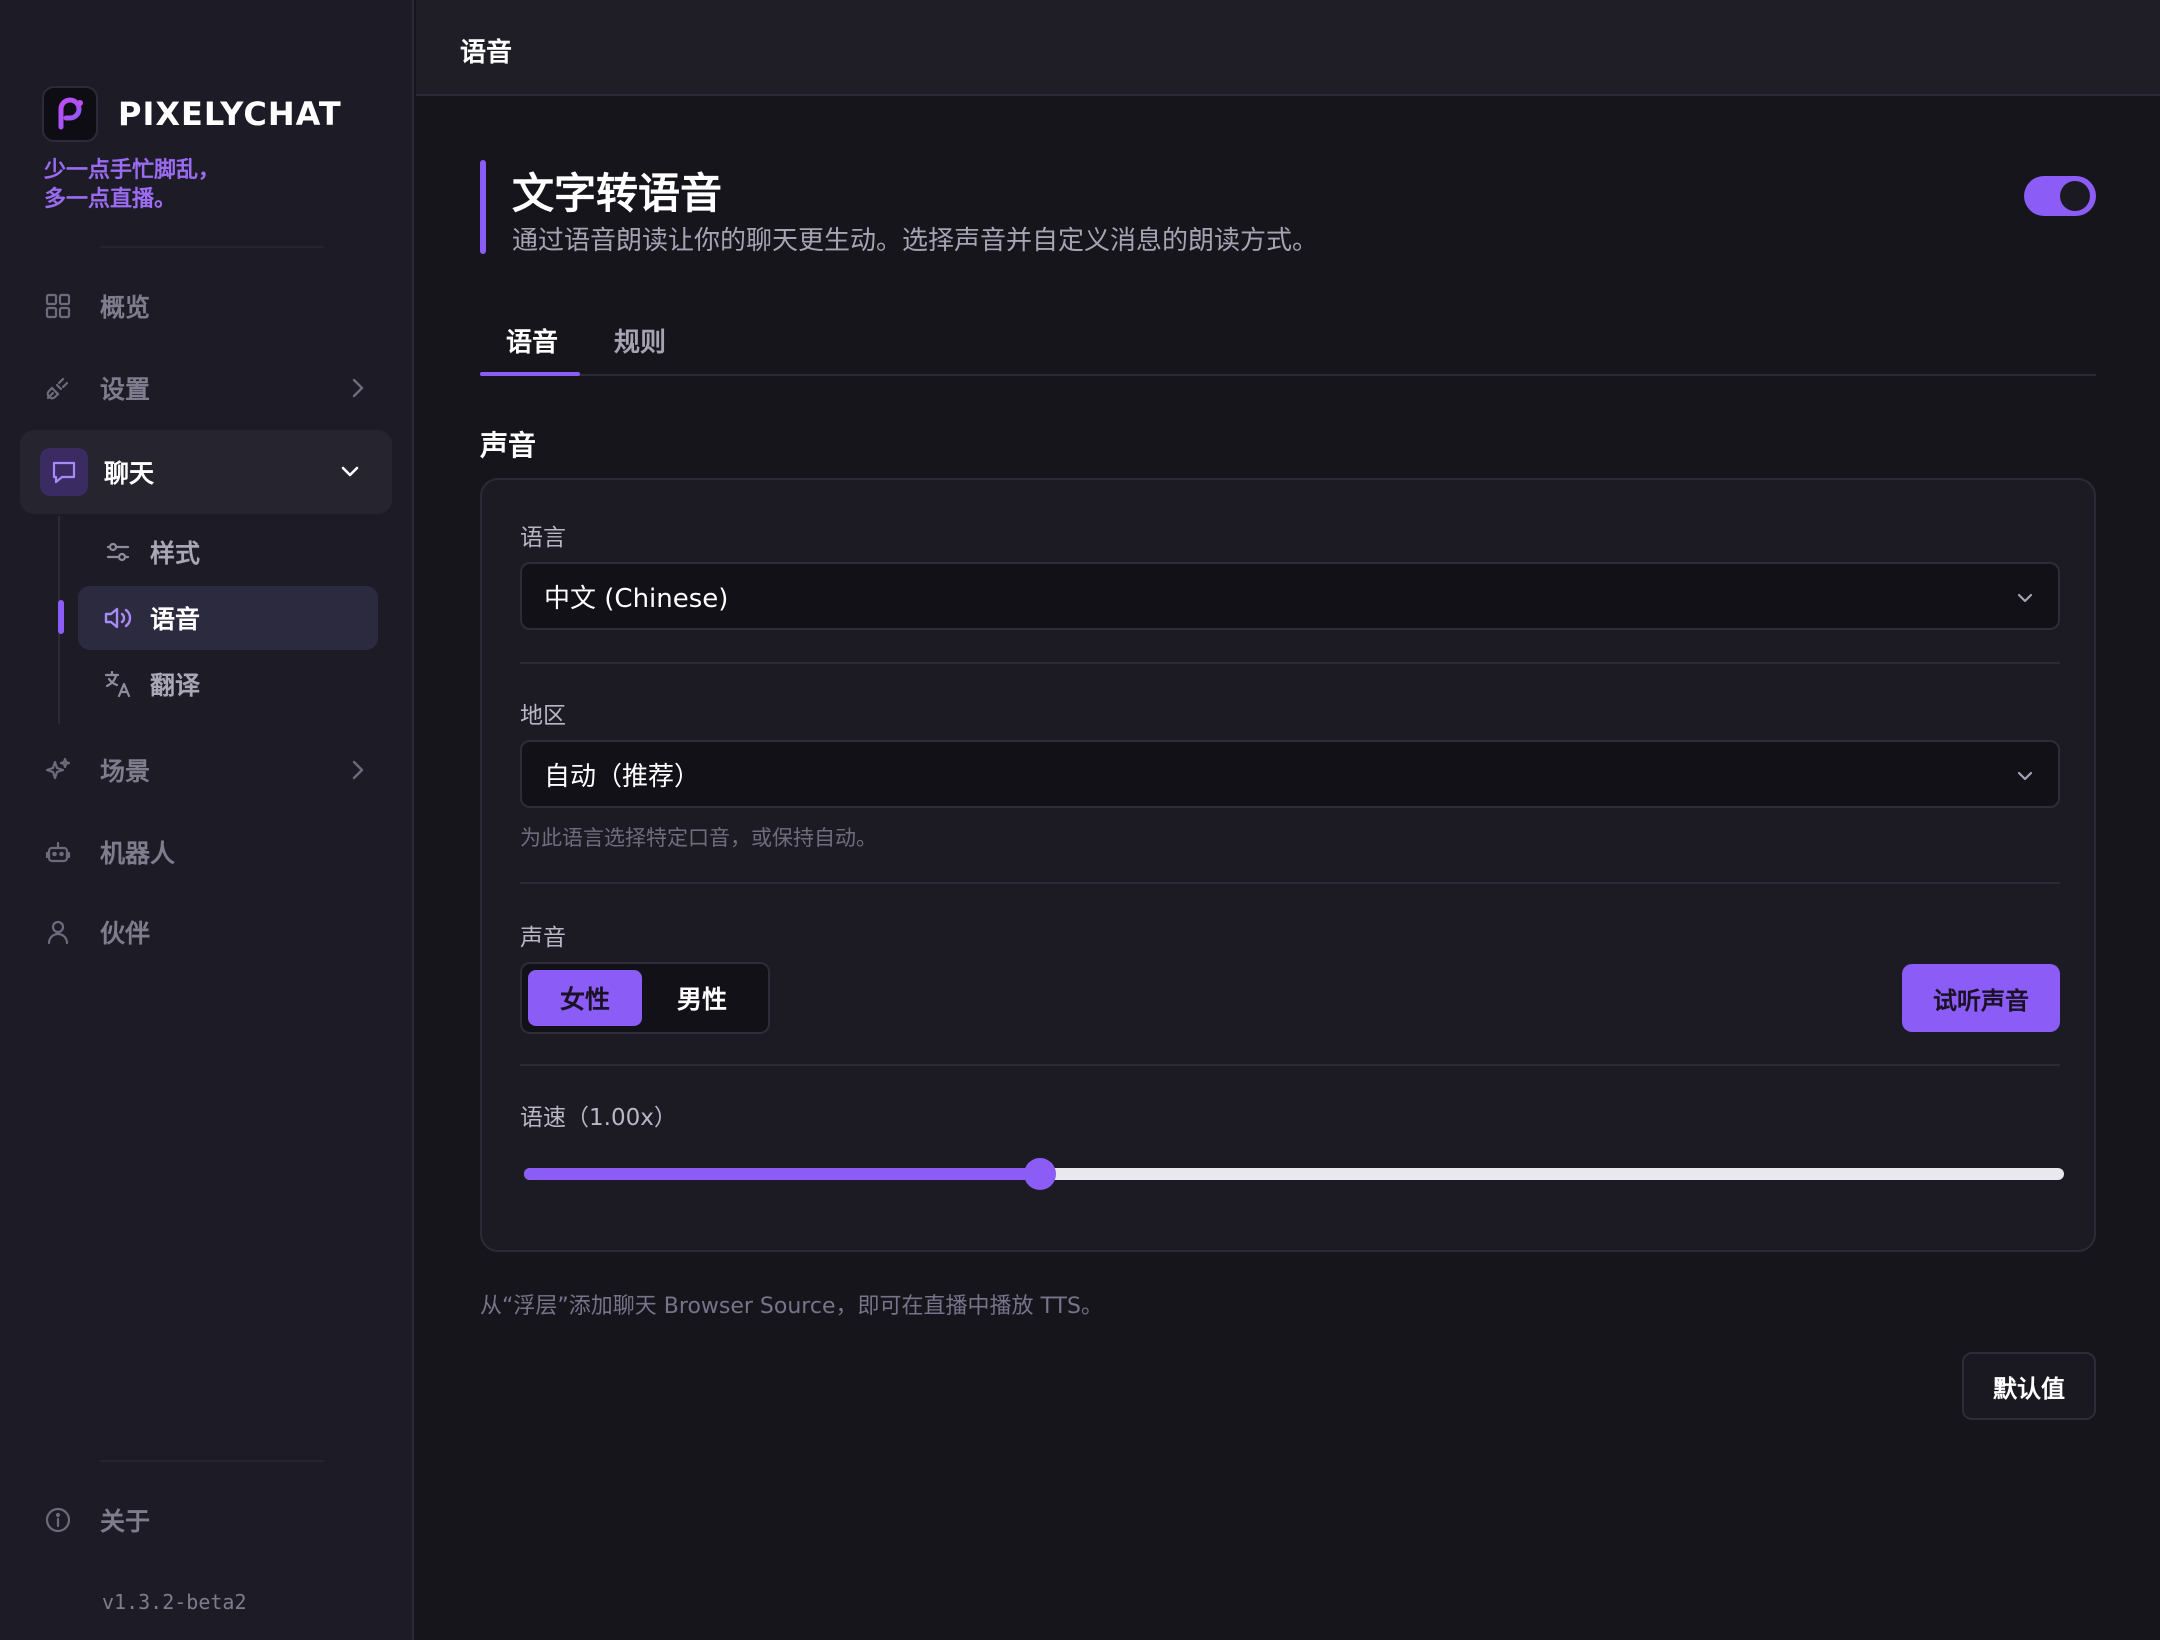 The image size is (2160, 1640). Describe the element at coordinates (110, 199) in the screenshot. I see `tagline-line-2: 多一点直播。` at that location.